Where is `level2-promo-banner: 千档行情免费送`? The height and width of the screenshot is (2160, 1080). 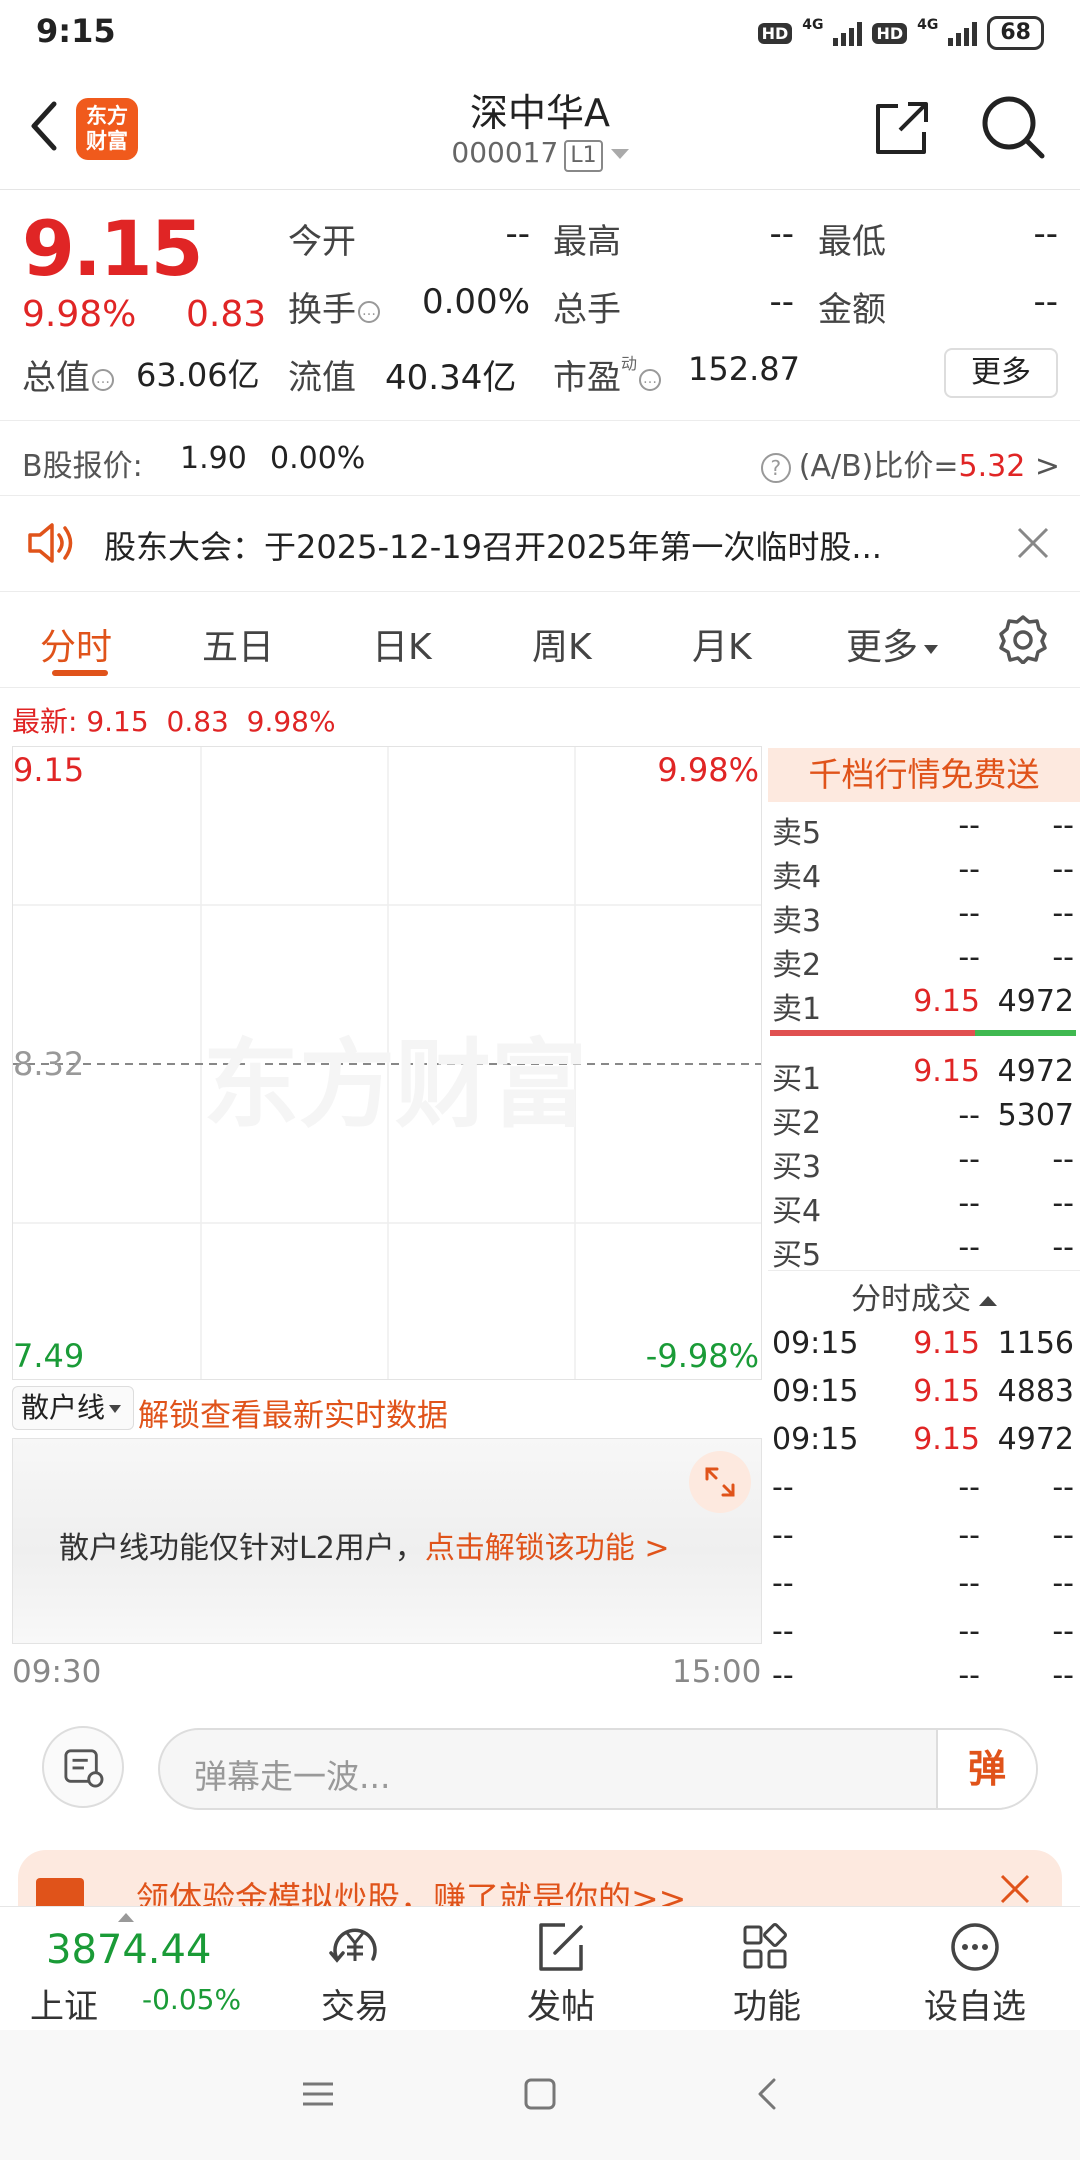 level2-promo-banner: 千档行情免费送 is located at coordinates (924, 775).